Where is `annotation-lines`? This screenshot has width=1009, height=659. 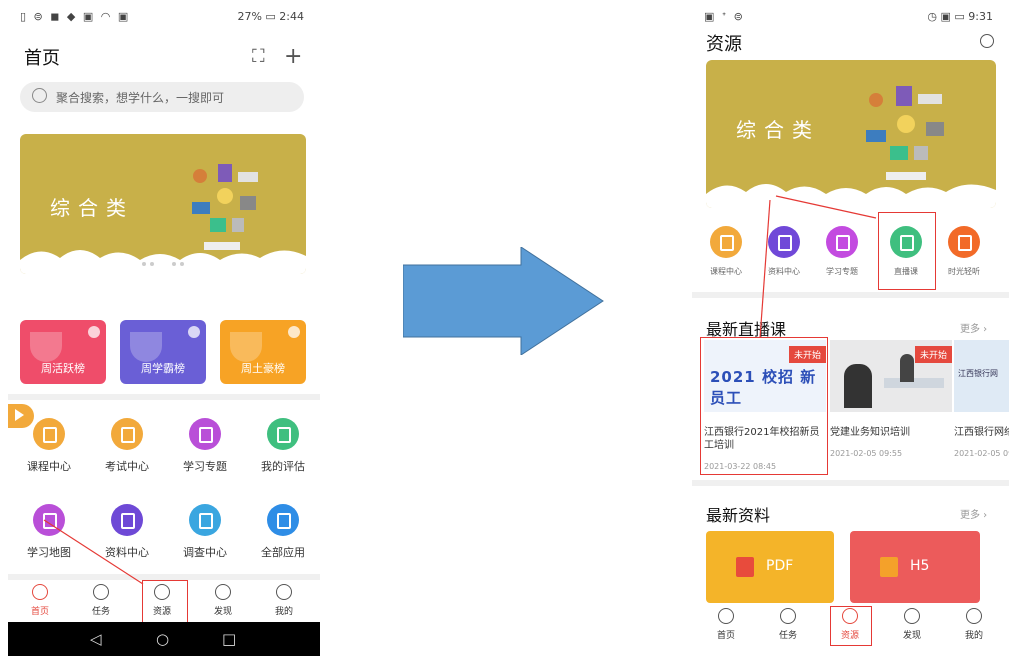 annotation-lines is located at coordinates (818, 267).